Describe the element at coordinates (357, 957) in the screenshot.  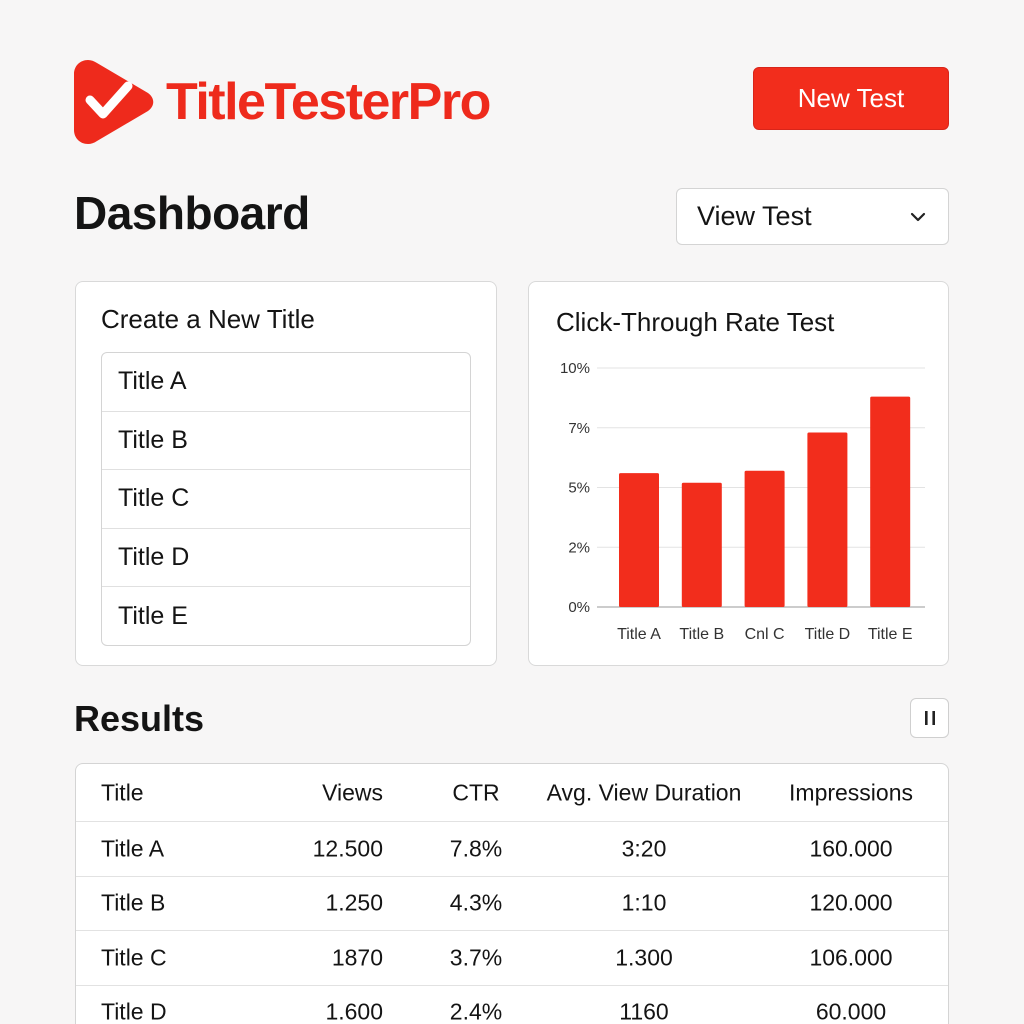
I see `cell-views: 1870` at that location.